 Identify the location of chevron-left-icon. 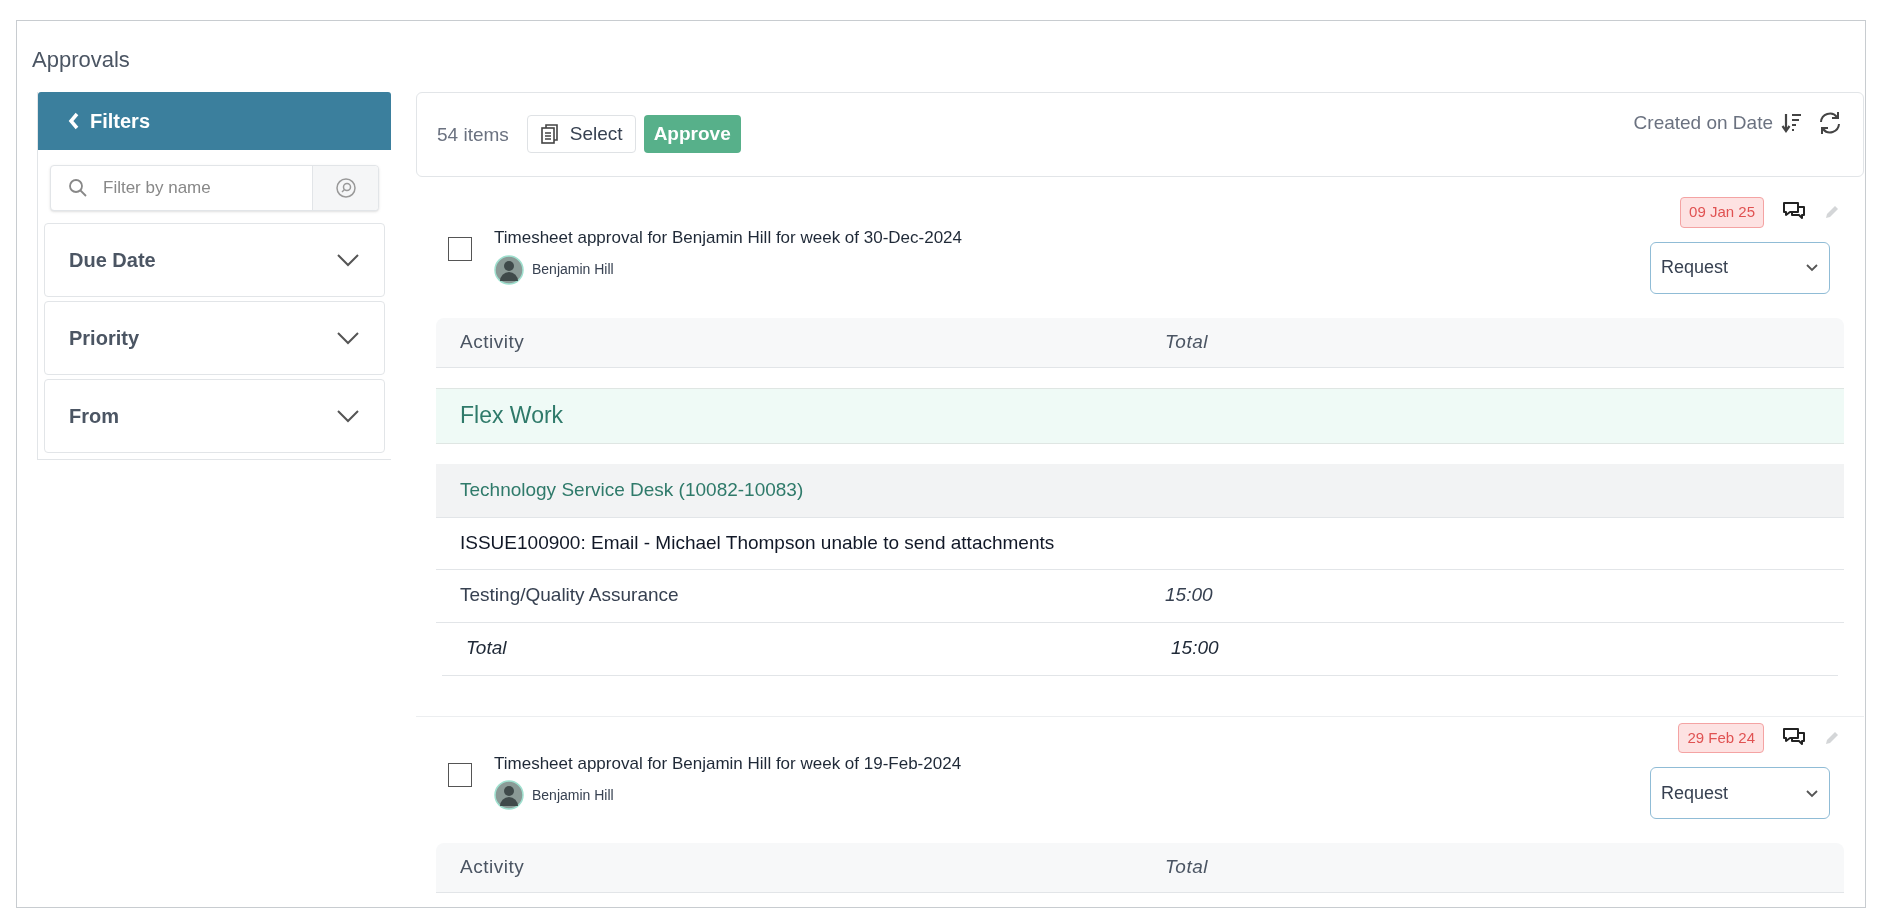
(74, 121).